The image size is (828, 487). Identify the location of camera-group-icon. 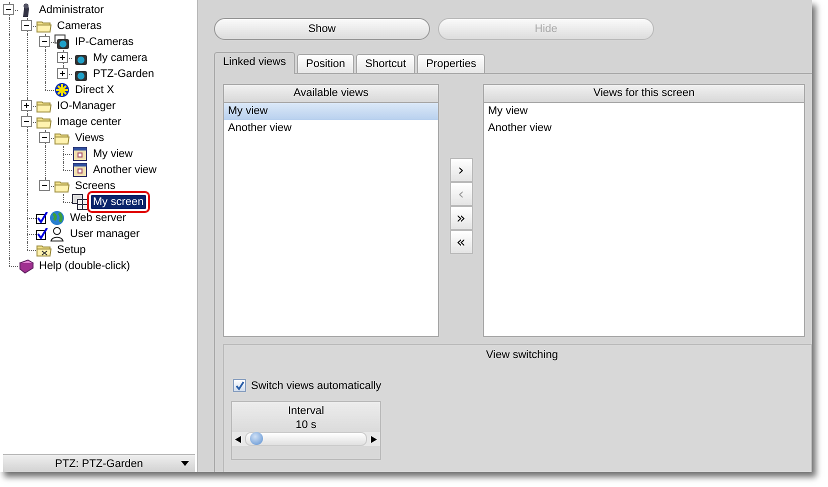
(62, 42).